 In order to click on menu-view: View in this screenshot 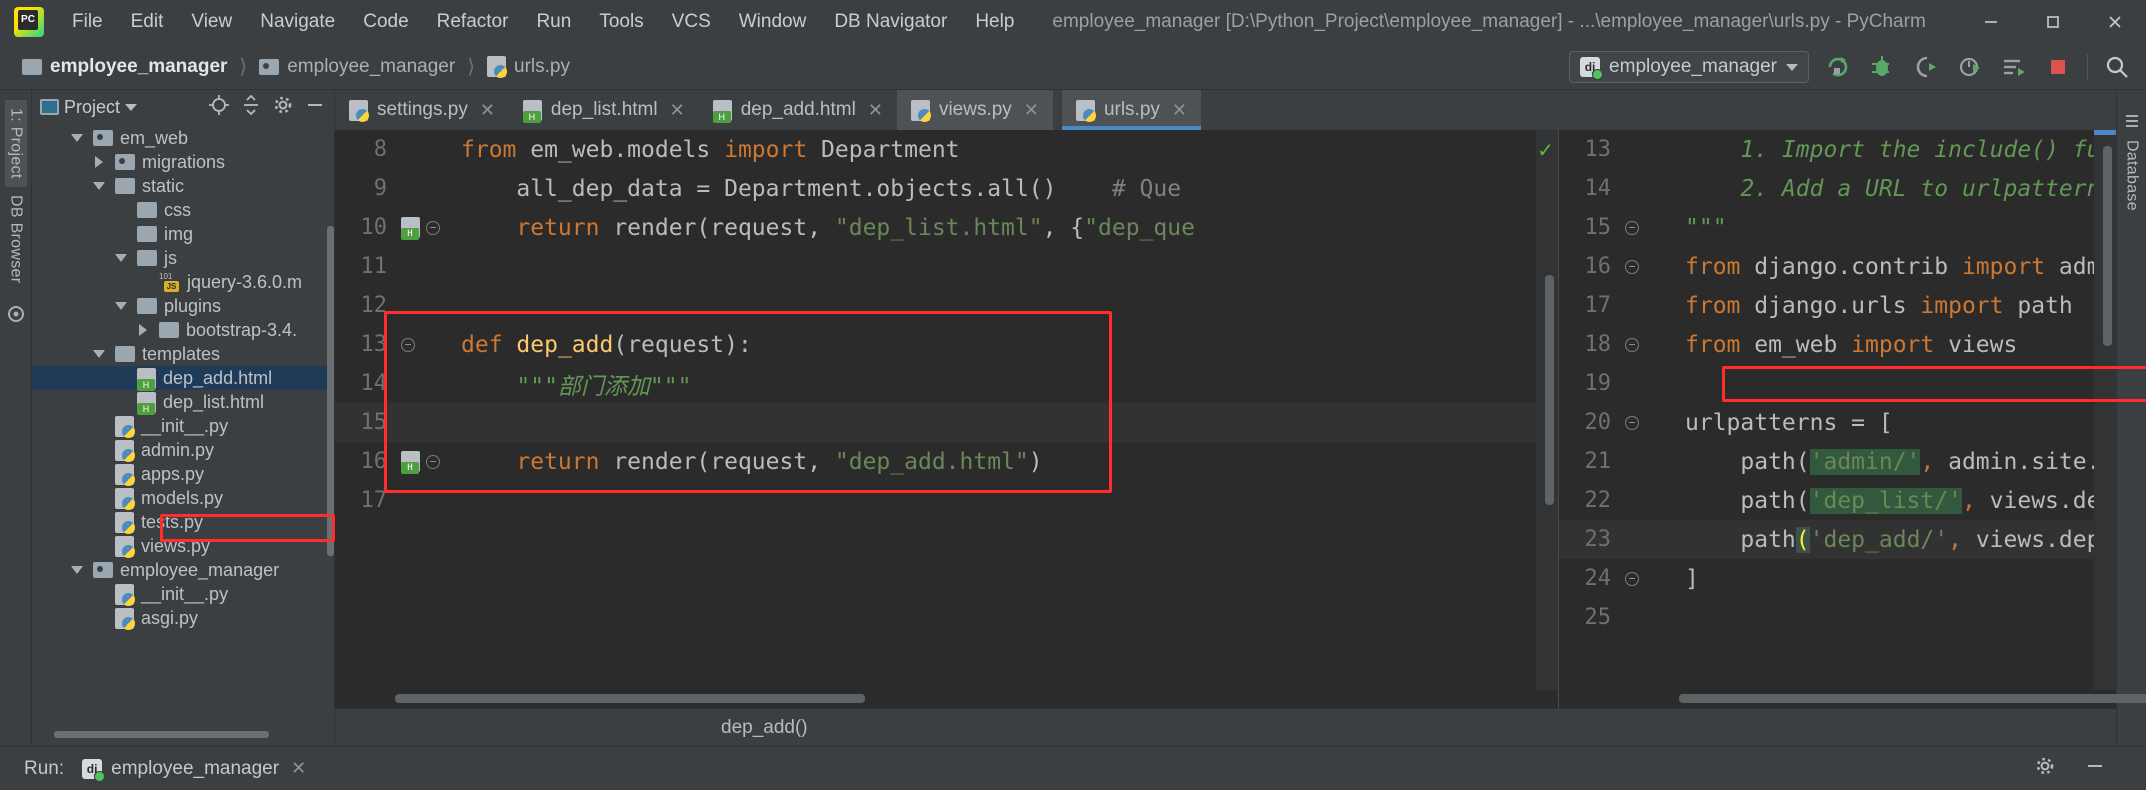, I will do `click(211, 22)`.